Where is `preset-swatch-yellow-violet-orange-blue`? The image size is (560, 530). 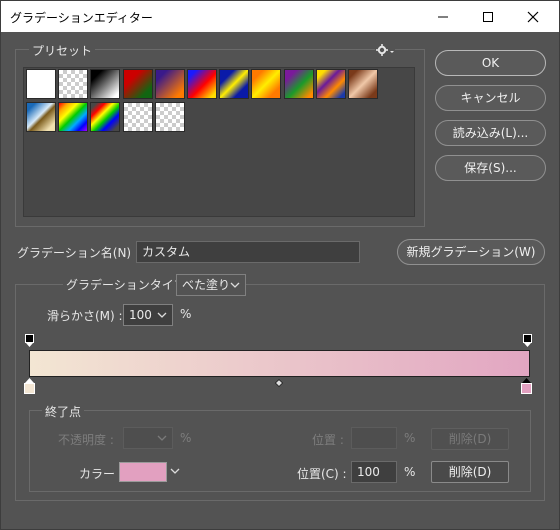
preset-swatch-yellow-violet-orange-blue is located at coordinates (330, 84).